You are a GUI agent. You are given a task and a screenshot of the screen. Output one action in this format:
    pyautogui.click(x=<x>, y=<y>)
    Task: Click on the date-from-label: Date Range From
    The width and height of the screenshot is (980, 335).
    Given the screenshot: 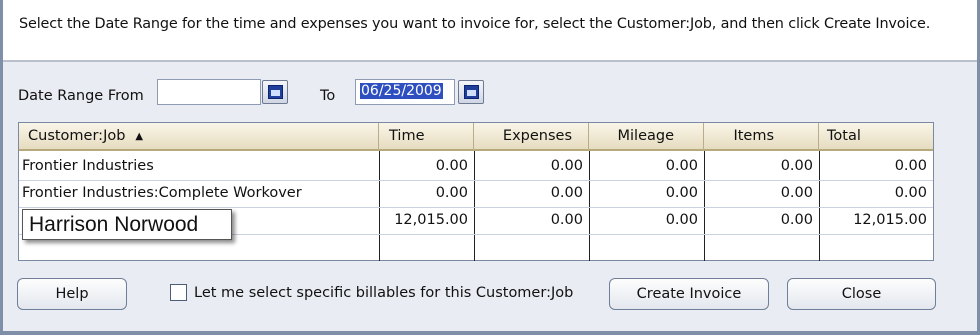 What is the action you would take?
    pyautogui.click(x=81, y=96)
    